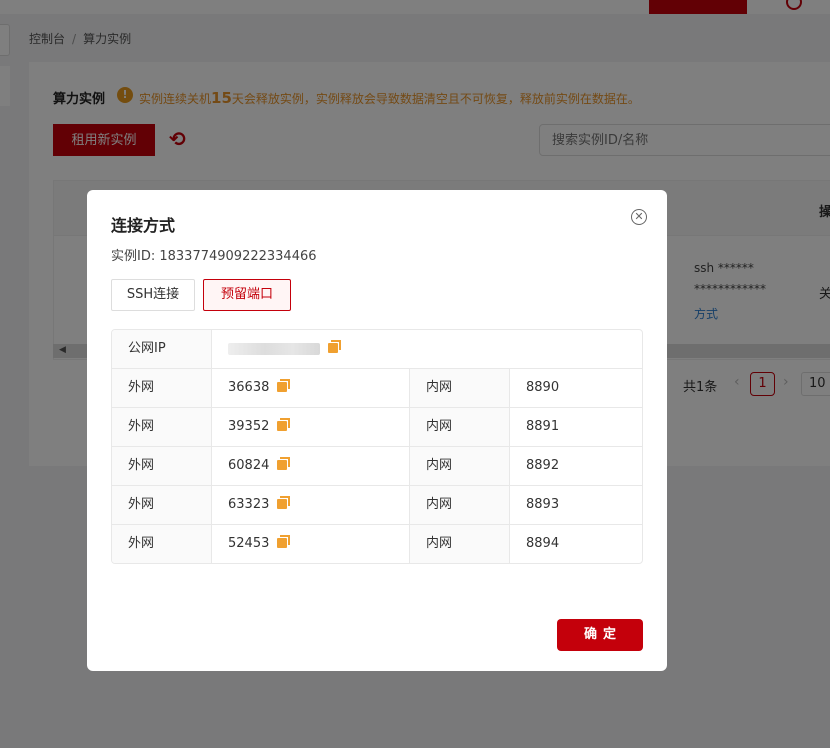  I want to click on internal-port-value: 8894, so click(543, 543).